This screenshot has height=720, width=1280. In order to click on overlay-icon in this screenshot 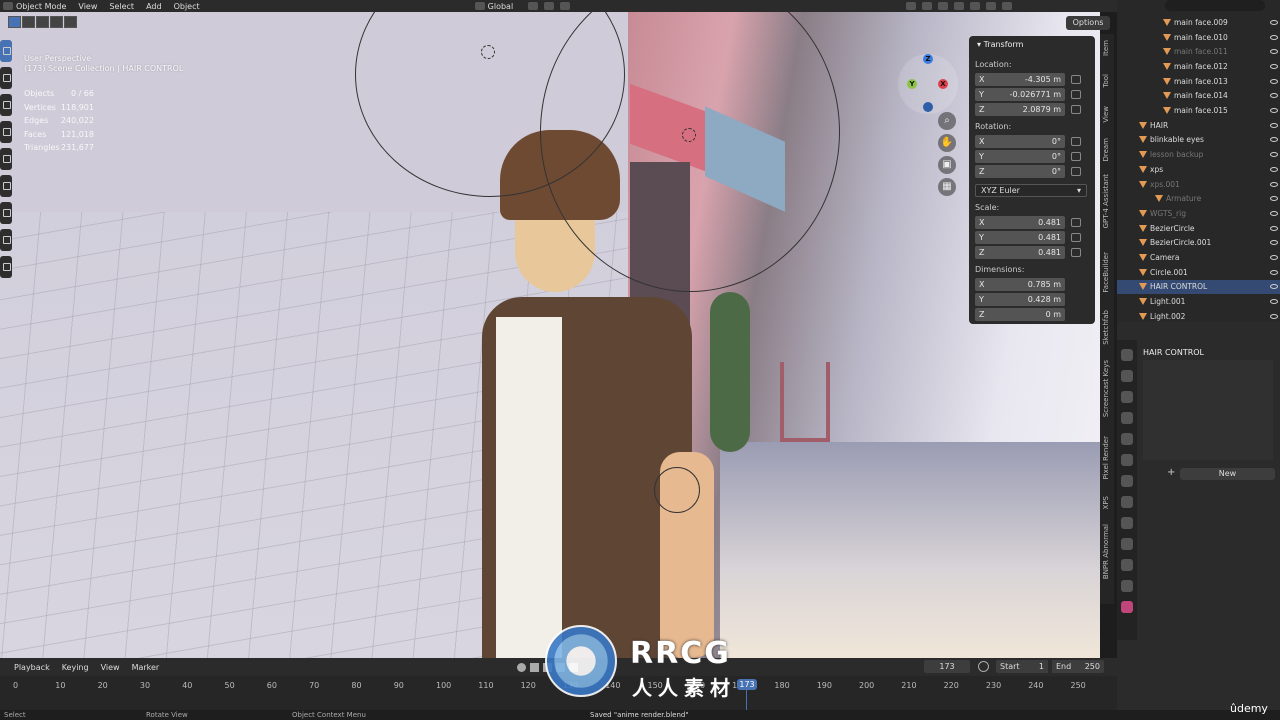, I will do `click(943, 6)`.